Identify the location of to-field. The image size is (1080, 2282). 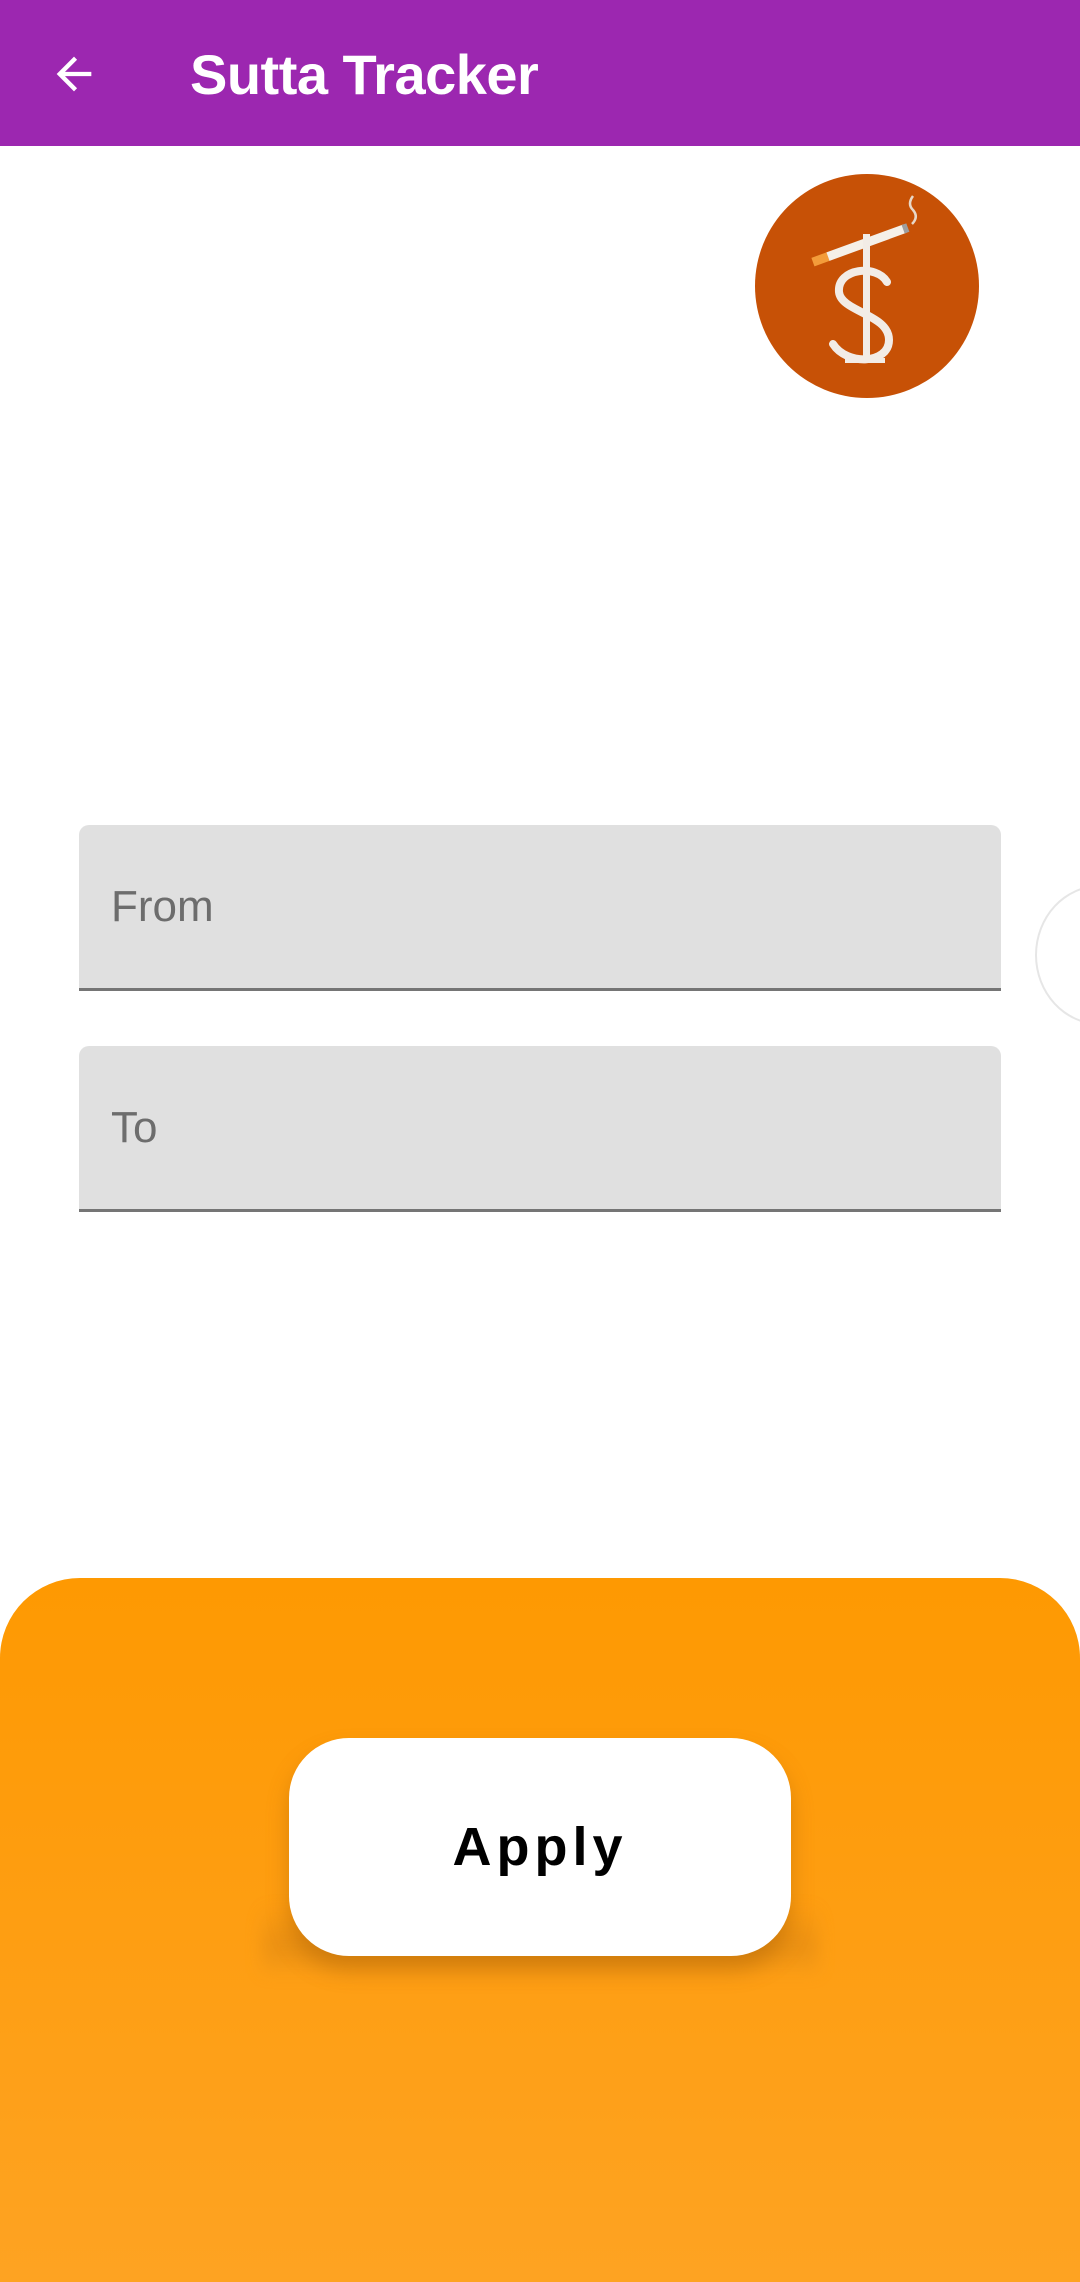
(540, 1129).